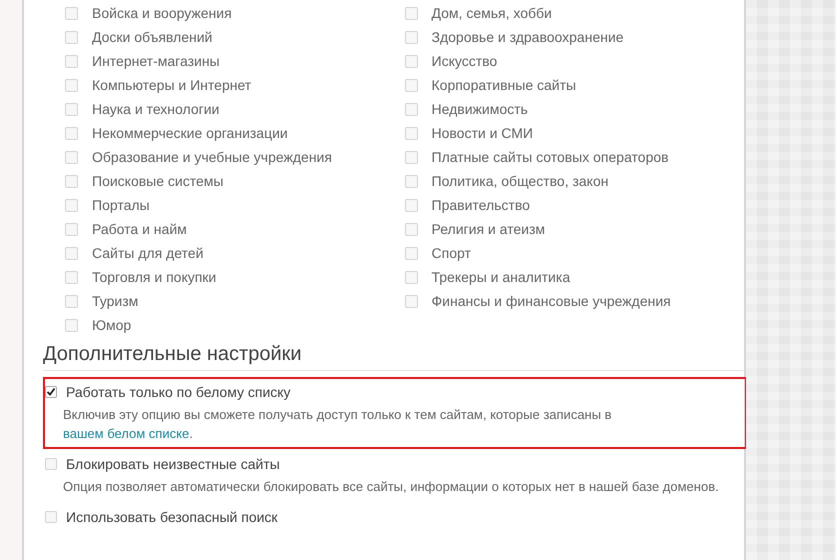 This screenshot has width=836, height=560. What do you see at coordinates (482, 133) in the screenshot?
I see `category-label: Новости и СМИ` at bounding box center [482, 133].